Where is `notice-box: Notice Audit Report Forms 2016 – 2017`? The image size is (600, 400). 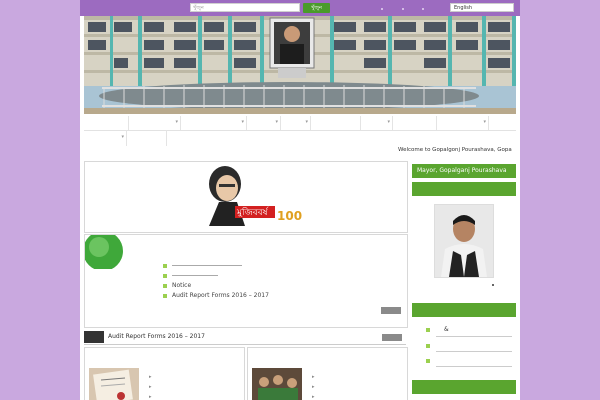 notice-box: Notice Audit Report Forms 2016 – 2017 is located at coordinates (246, 281).